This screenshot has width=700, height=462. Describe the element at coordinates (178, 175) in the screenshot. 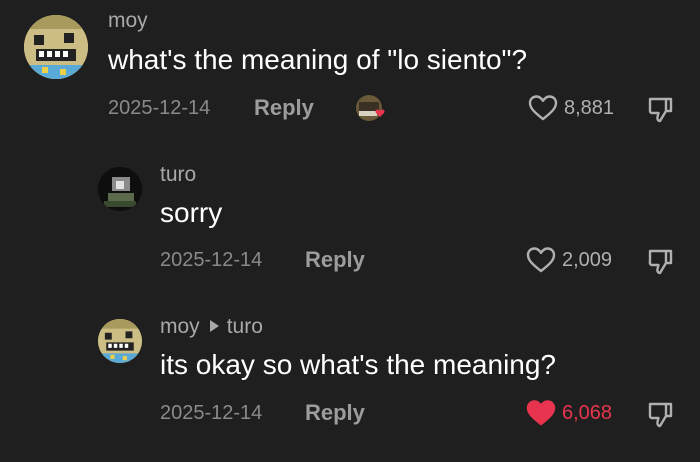

I see `comment-username: turo` at that location.